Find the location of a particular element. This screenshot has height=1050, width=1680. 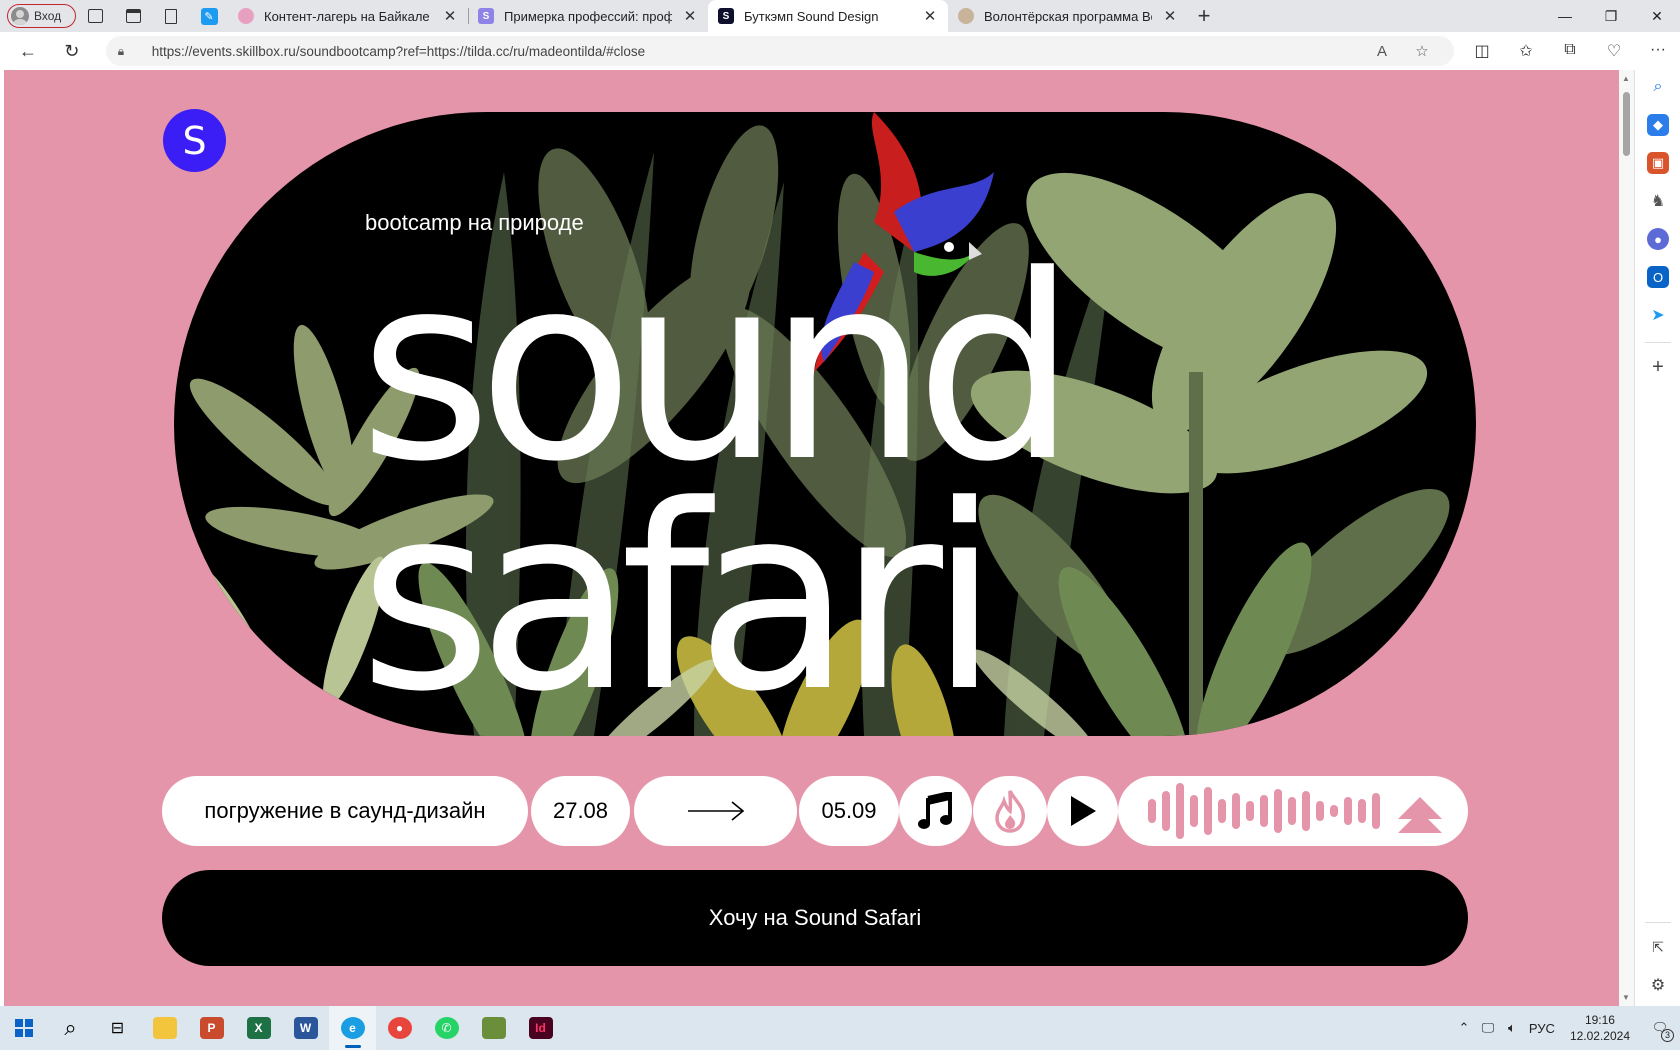

clock-date: 12.02.2024 is located at coordinates (1599, 1036).